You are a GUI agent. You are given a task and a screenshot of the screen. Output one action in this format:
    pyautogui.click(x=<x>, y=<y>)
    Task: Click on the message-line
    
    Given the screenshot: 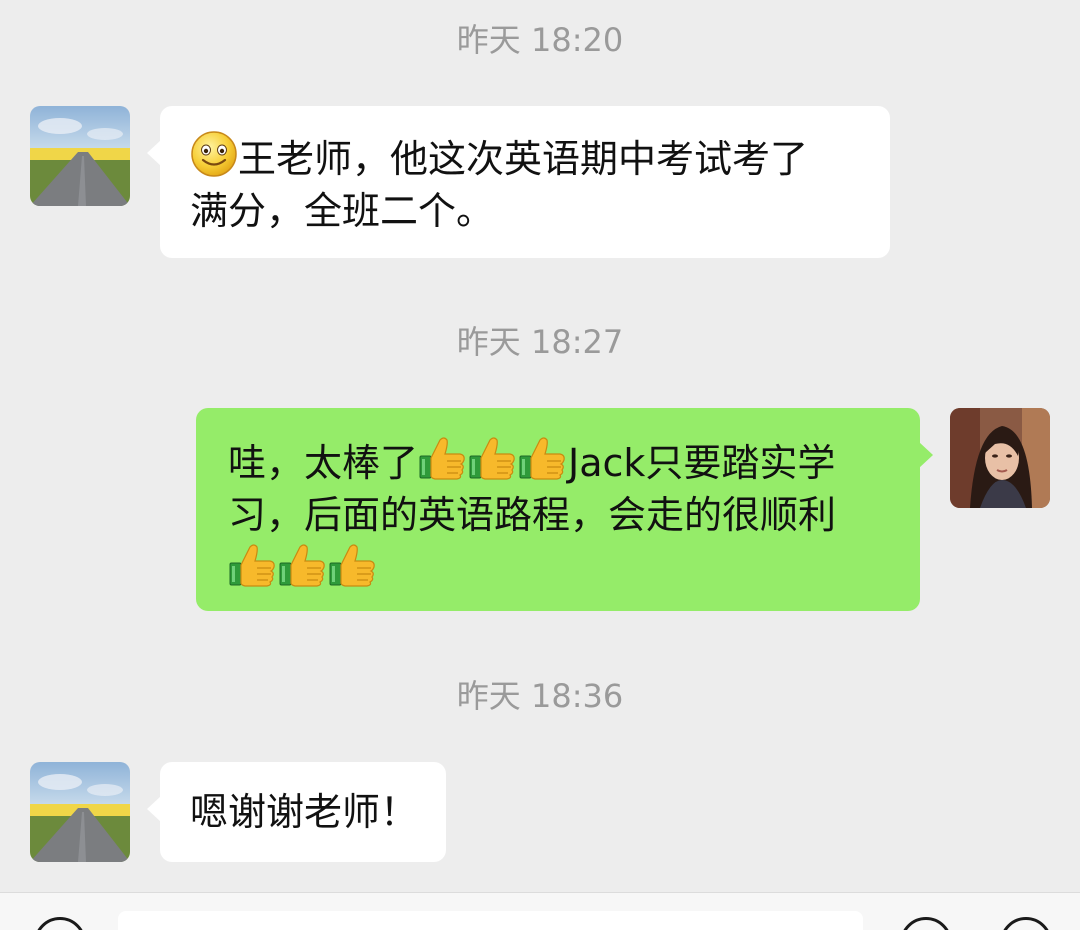 What is the action you would take?
    pyautogui.click(x=564, y=568)
    